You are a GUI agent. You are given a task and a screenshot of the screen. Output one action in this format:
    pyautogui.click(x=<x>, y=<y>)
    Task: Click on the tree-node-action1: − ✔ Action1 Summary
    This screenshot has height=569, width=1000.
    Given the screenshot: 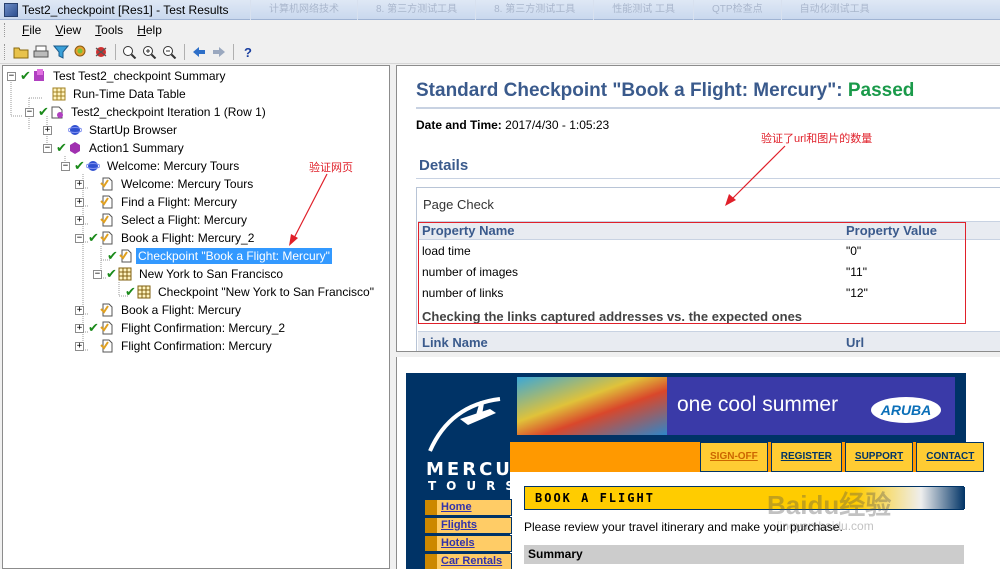 What is the action you would take?
    pyautogui.click(x=114, y=148)
    